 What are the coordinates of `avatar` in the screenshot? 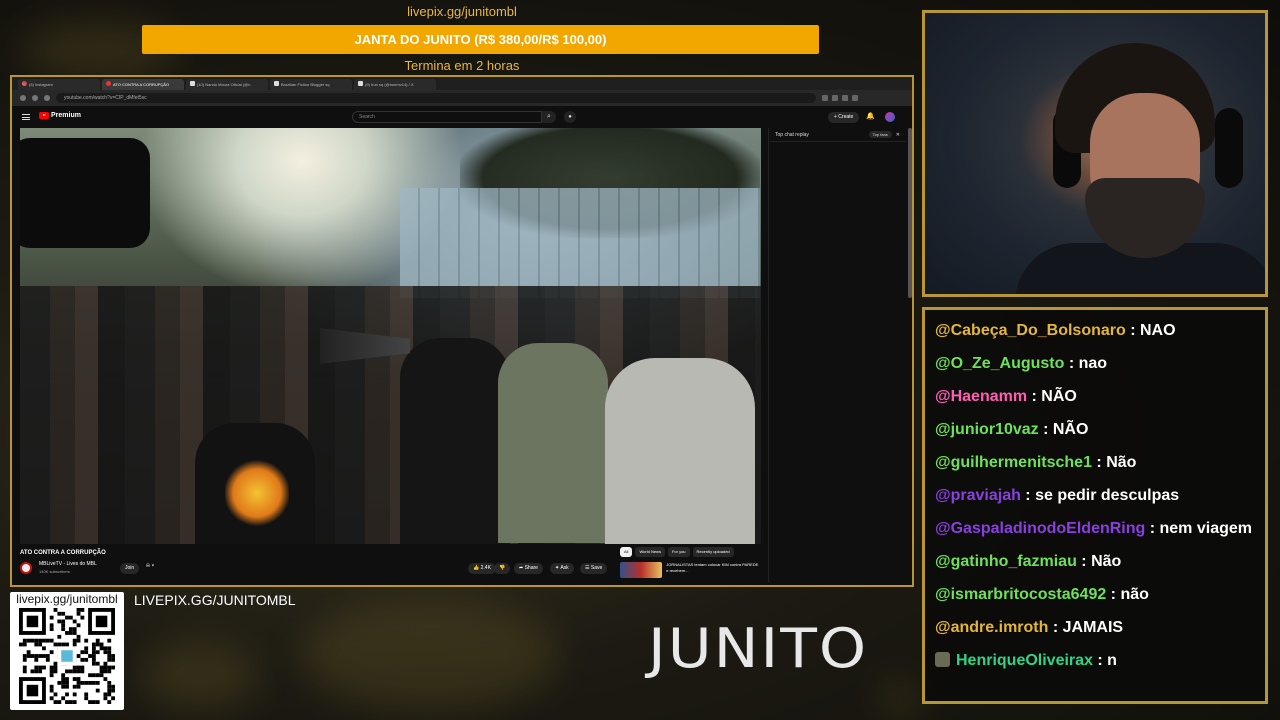 It's located at (890, 117).